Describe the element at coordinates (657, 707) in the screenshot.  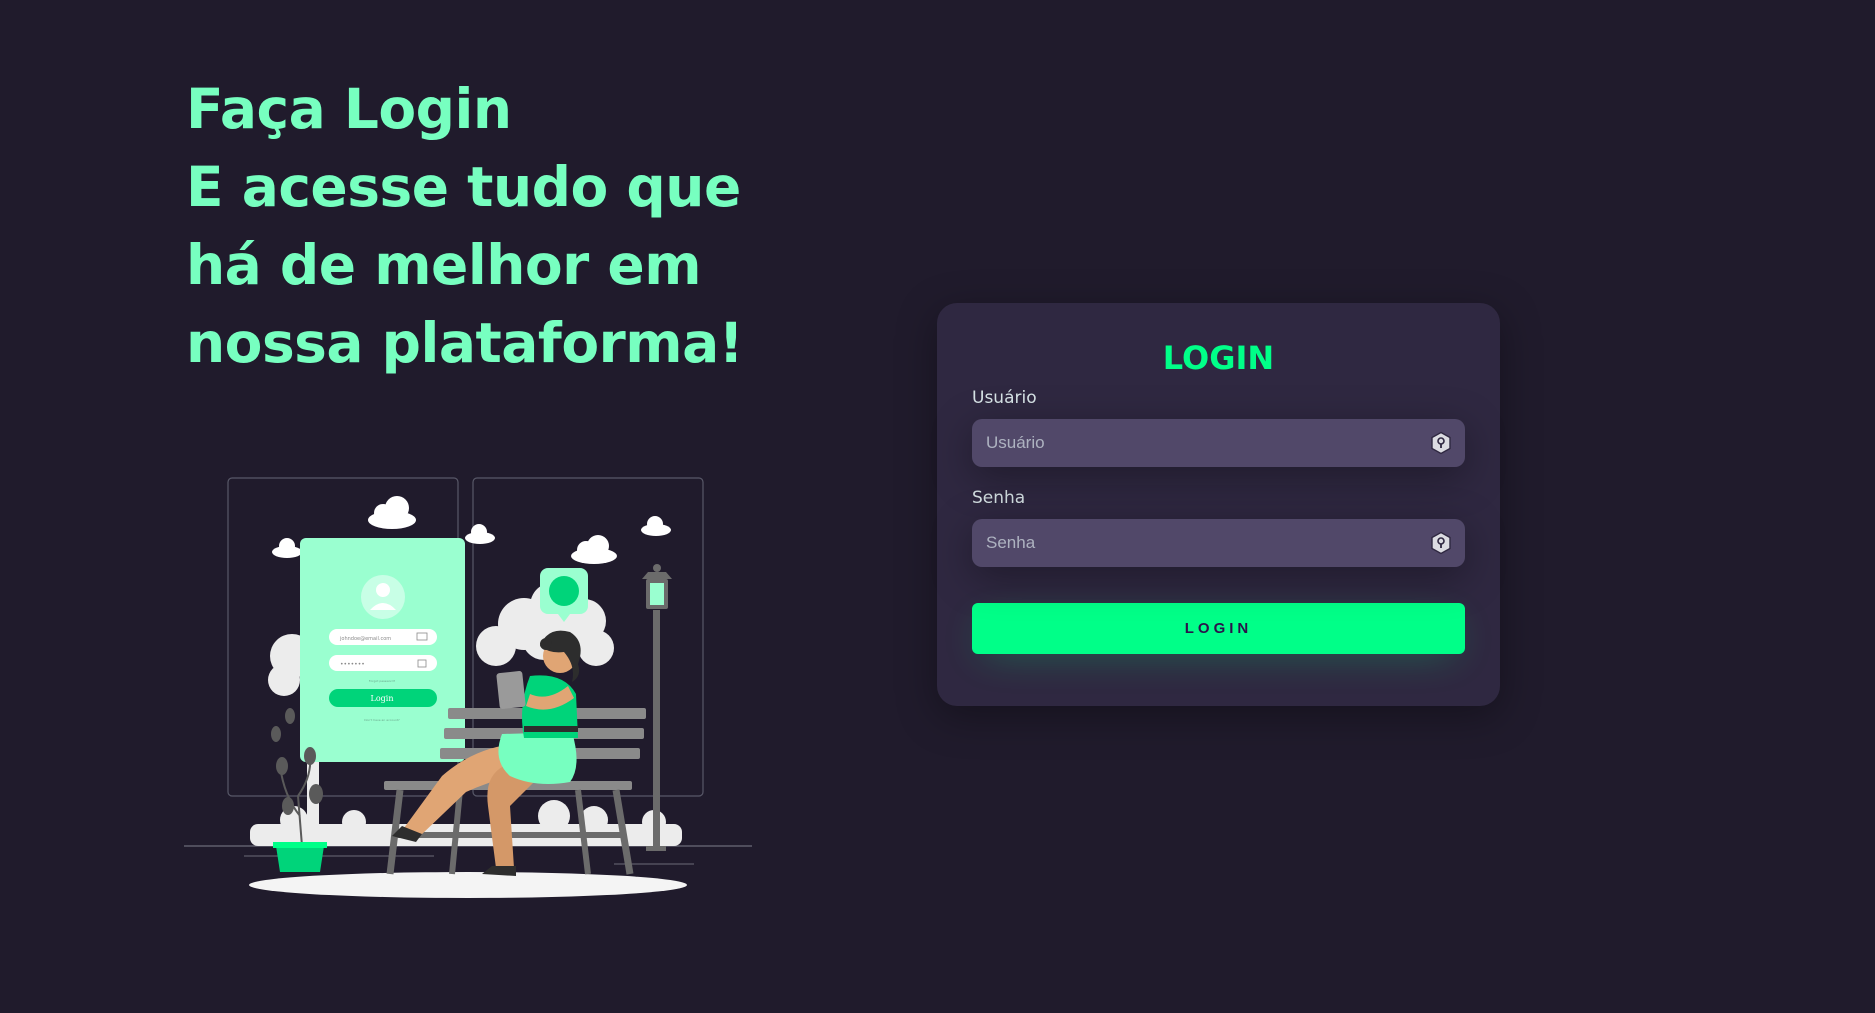
I see `street-lamp` at that location.